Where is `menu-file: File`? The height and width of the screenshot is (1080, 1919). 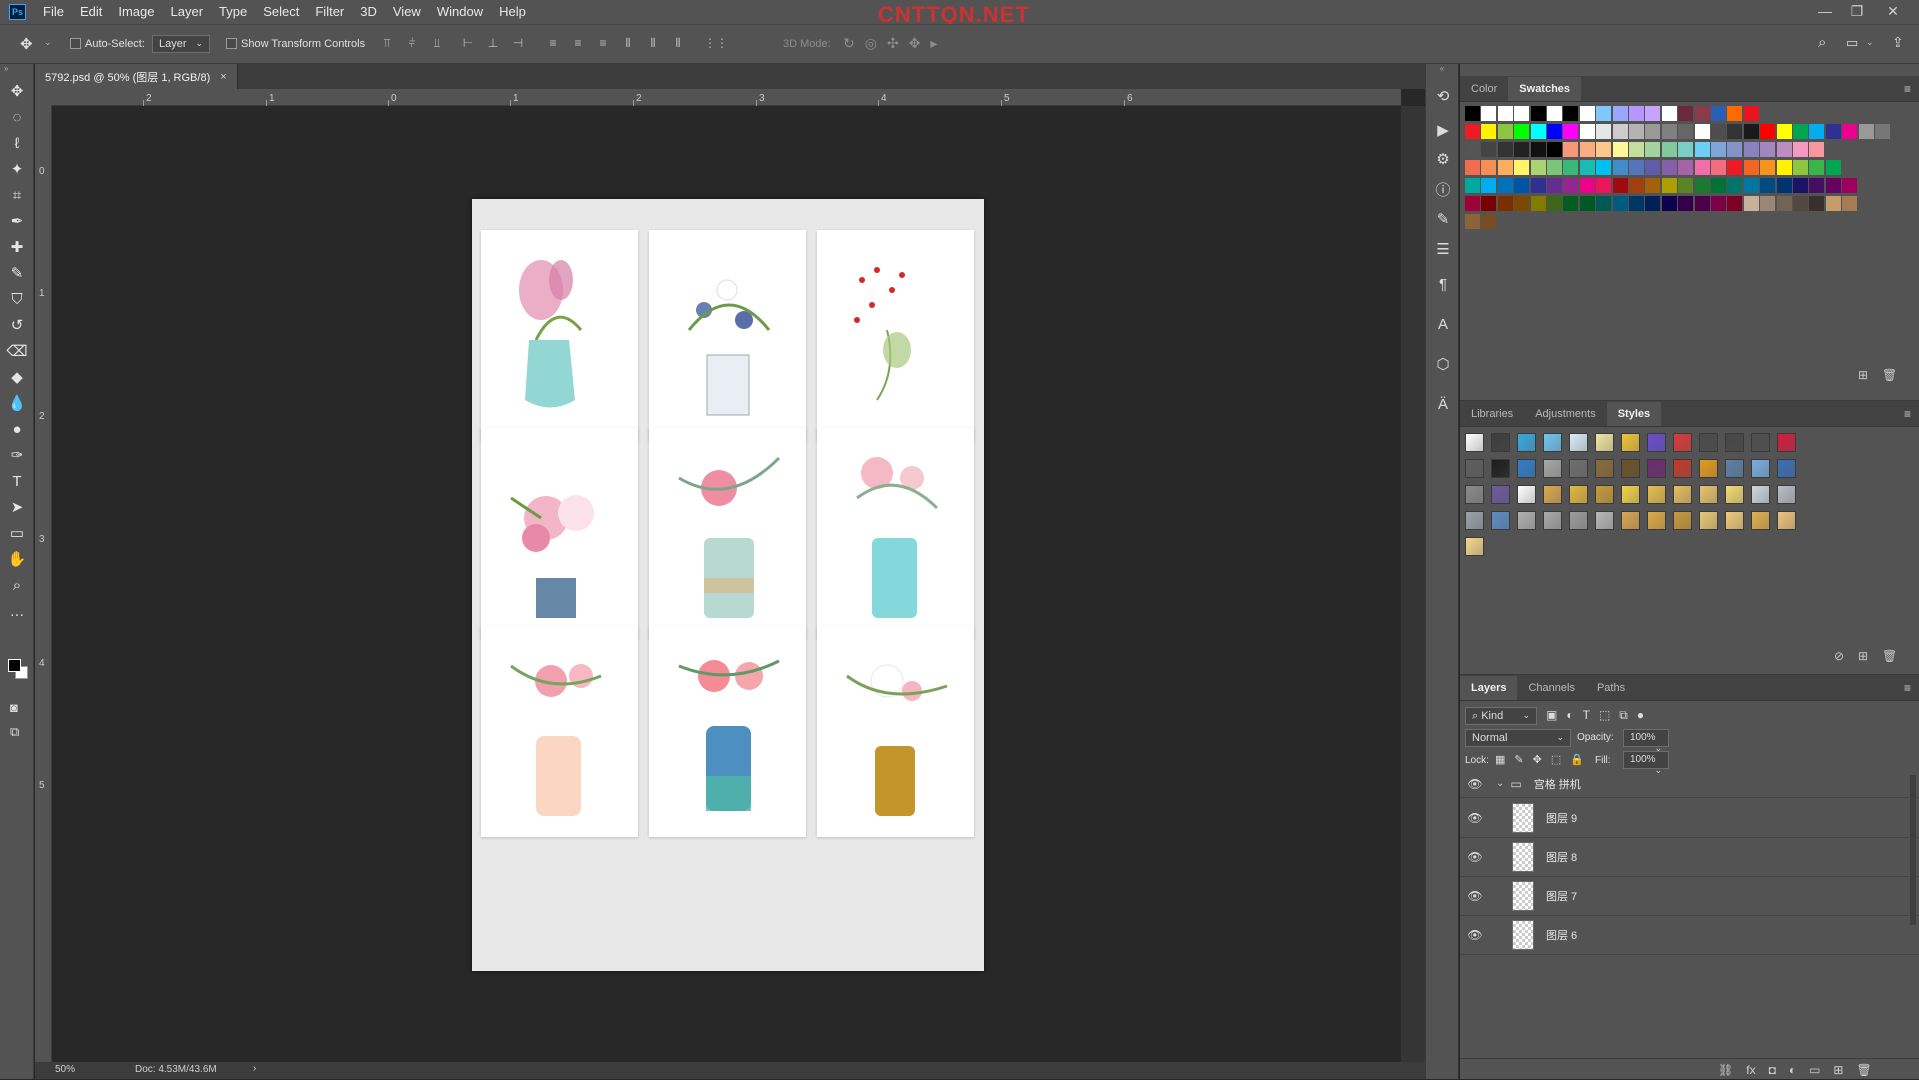
menu-file: File is located at coordinates (53, 12).